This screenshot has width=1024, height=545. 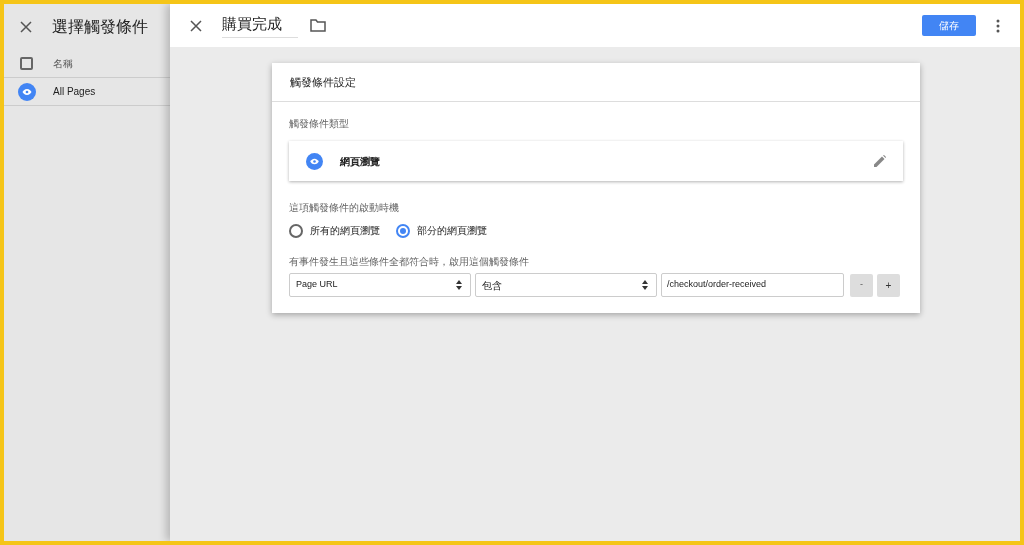 I want to click on panel-title: 選擇觸發條件, so click(x=100, y=27).